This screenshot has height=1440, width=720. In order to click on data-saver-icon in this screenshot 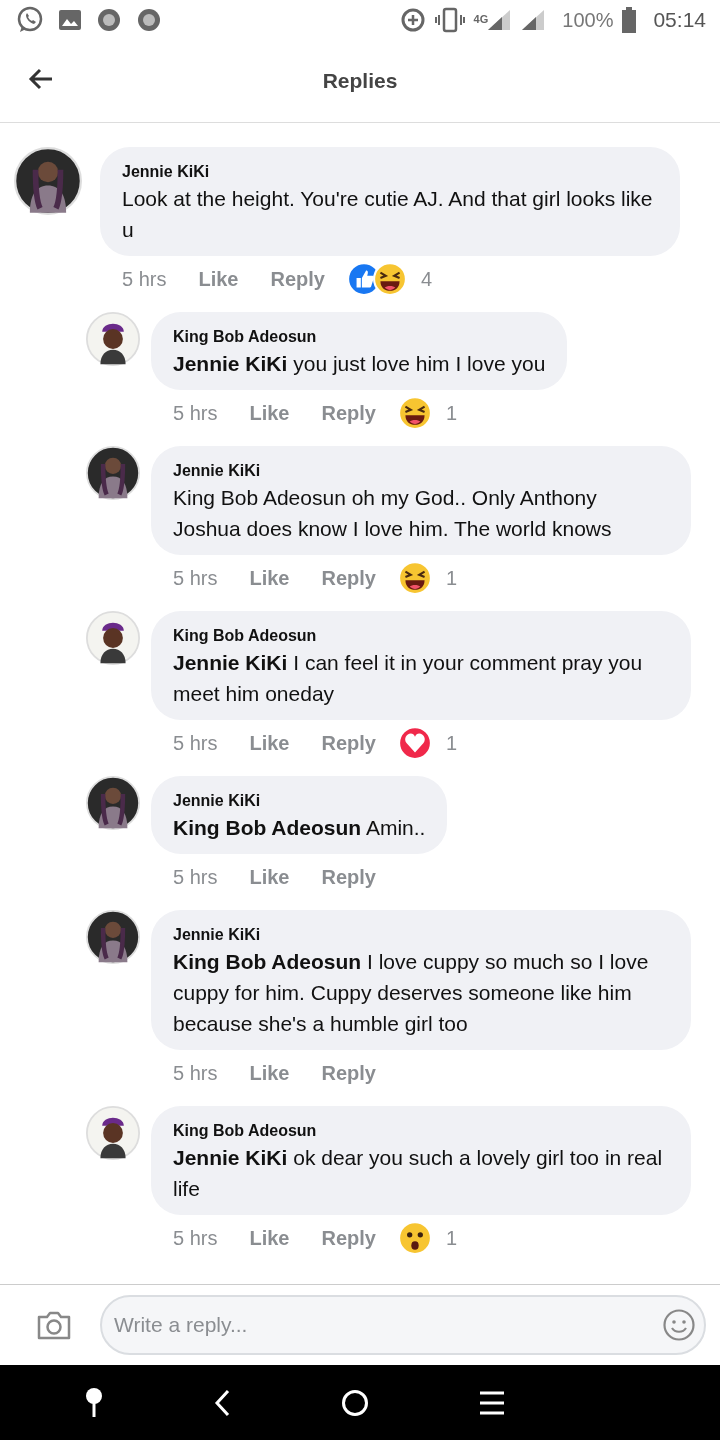, I will do `click(412, 20)`.